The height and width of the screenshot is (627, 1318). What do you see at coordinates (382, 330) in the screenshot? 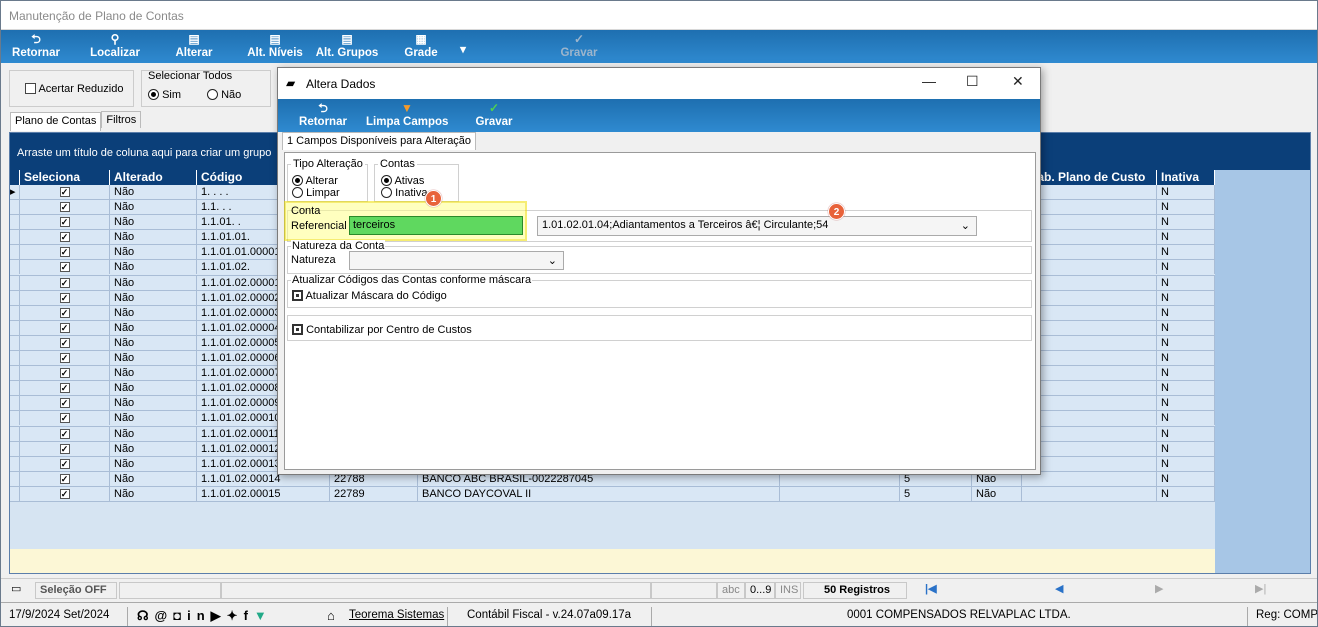
I see `contabilizar-centro-custos-checkbox: Contabilizar por Centro de Custos` at bounding box center [382, 330].